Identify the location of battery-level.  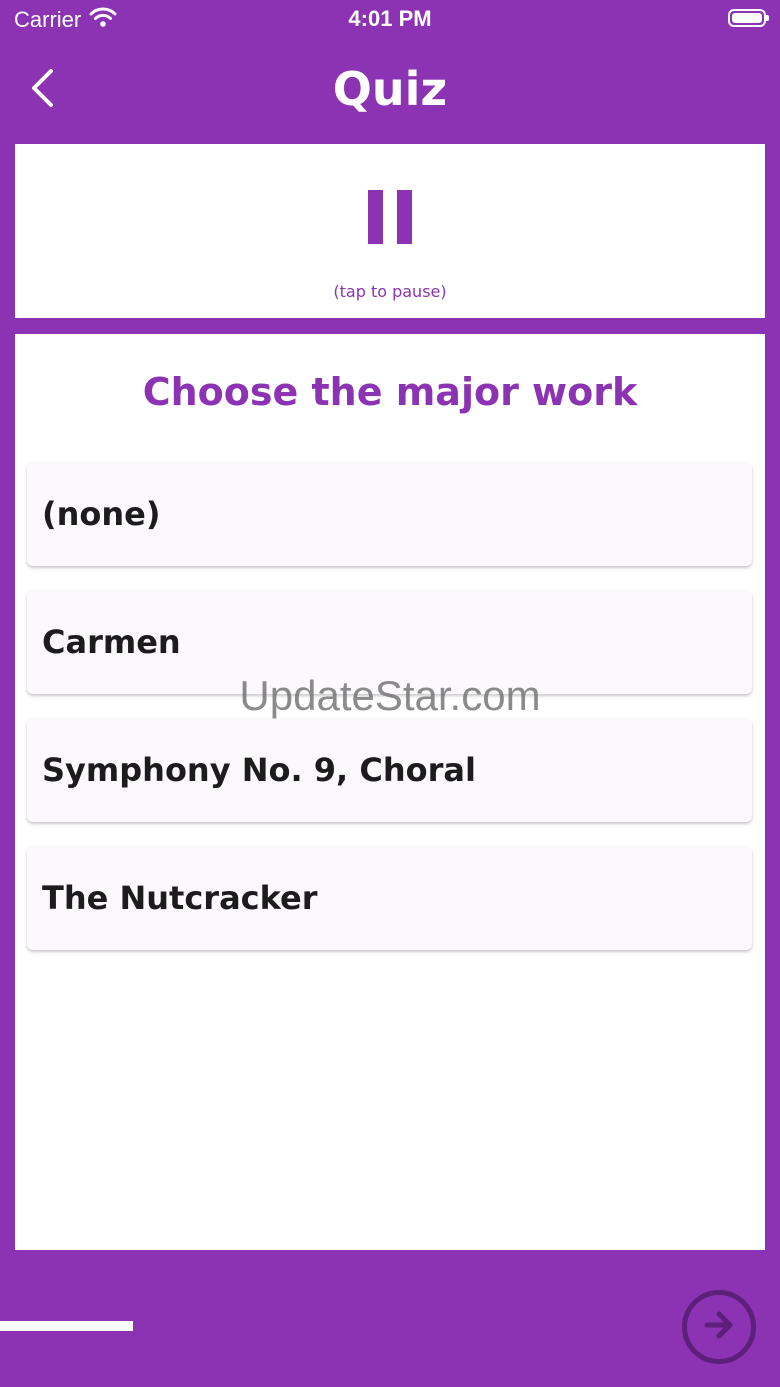
(747, 18).